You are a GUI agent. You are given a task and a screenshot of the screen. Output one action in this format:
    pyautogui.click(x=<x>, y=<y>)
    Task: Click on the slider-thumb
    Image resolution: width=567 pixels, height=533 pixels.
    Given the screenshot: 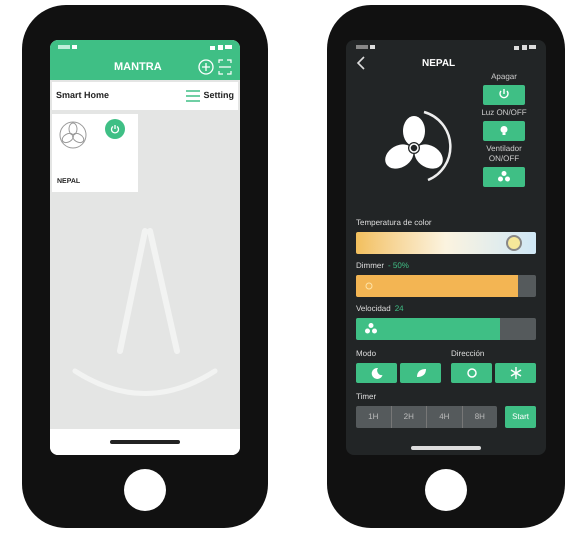 What is the action you would take?
    pyautogui.click(x=514, y=243)
    